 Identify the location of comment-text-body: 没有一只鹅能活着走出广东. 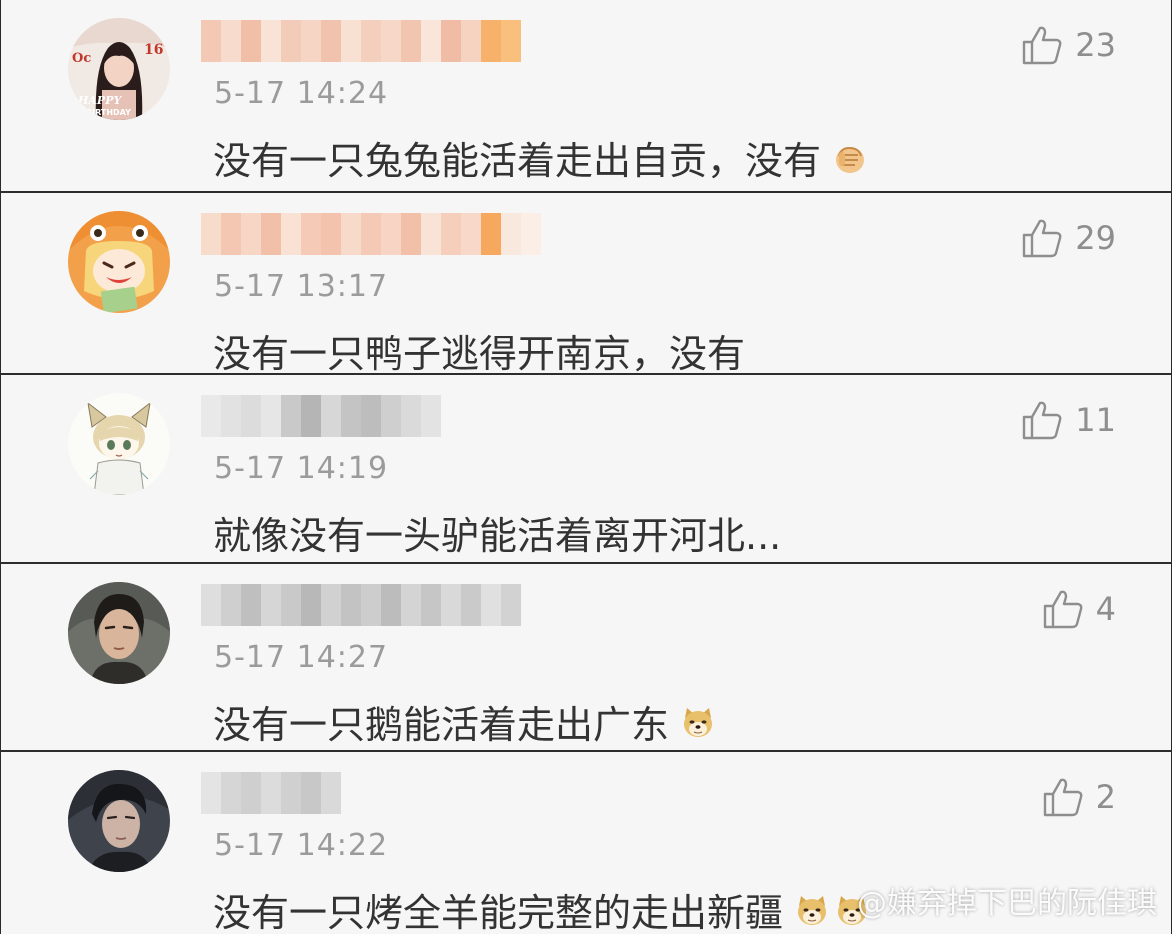
(441, 725).